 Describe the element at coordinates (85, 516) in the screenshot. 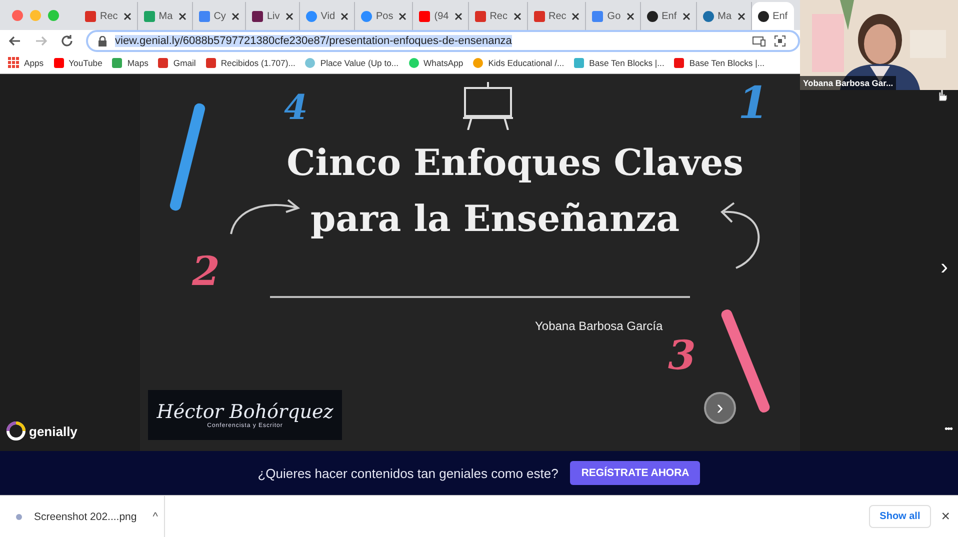

I see `download-file-name: Screenshot 202....png` at that location.